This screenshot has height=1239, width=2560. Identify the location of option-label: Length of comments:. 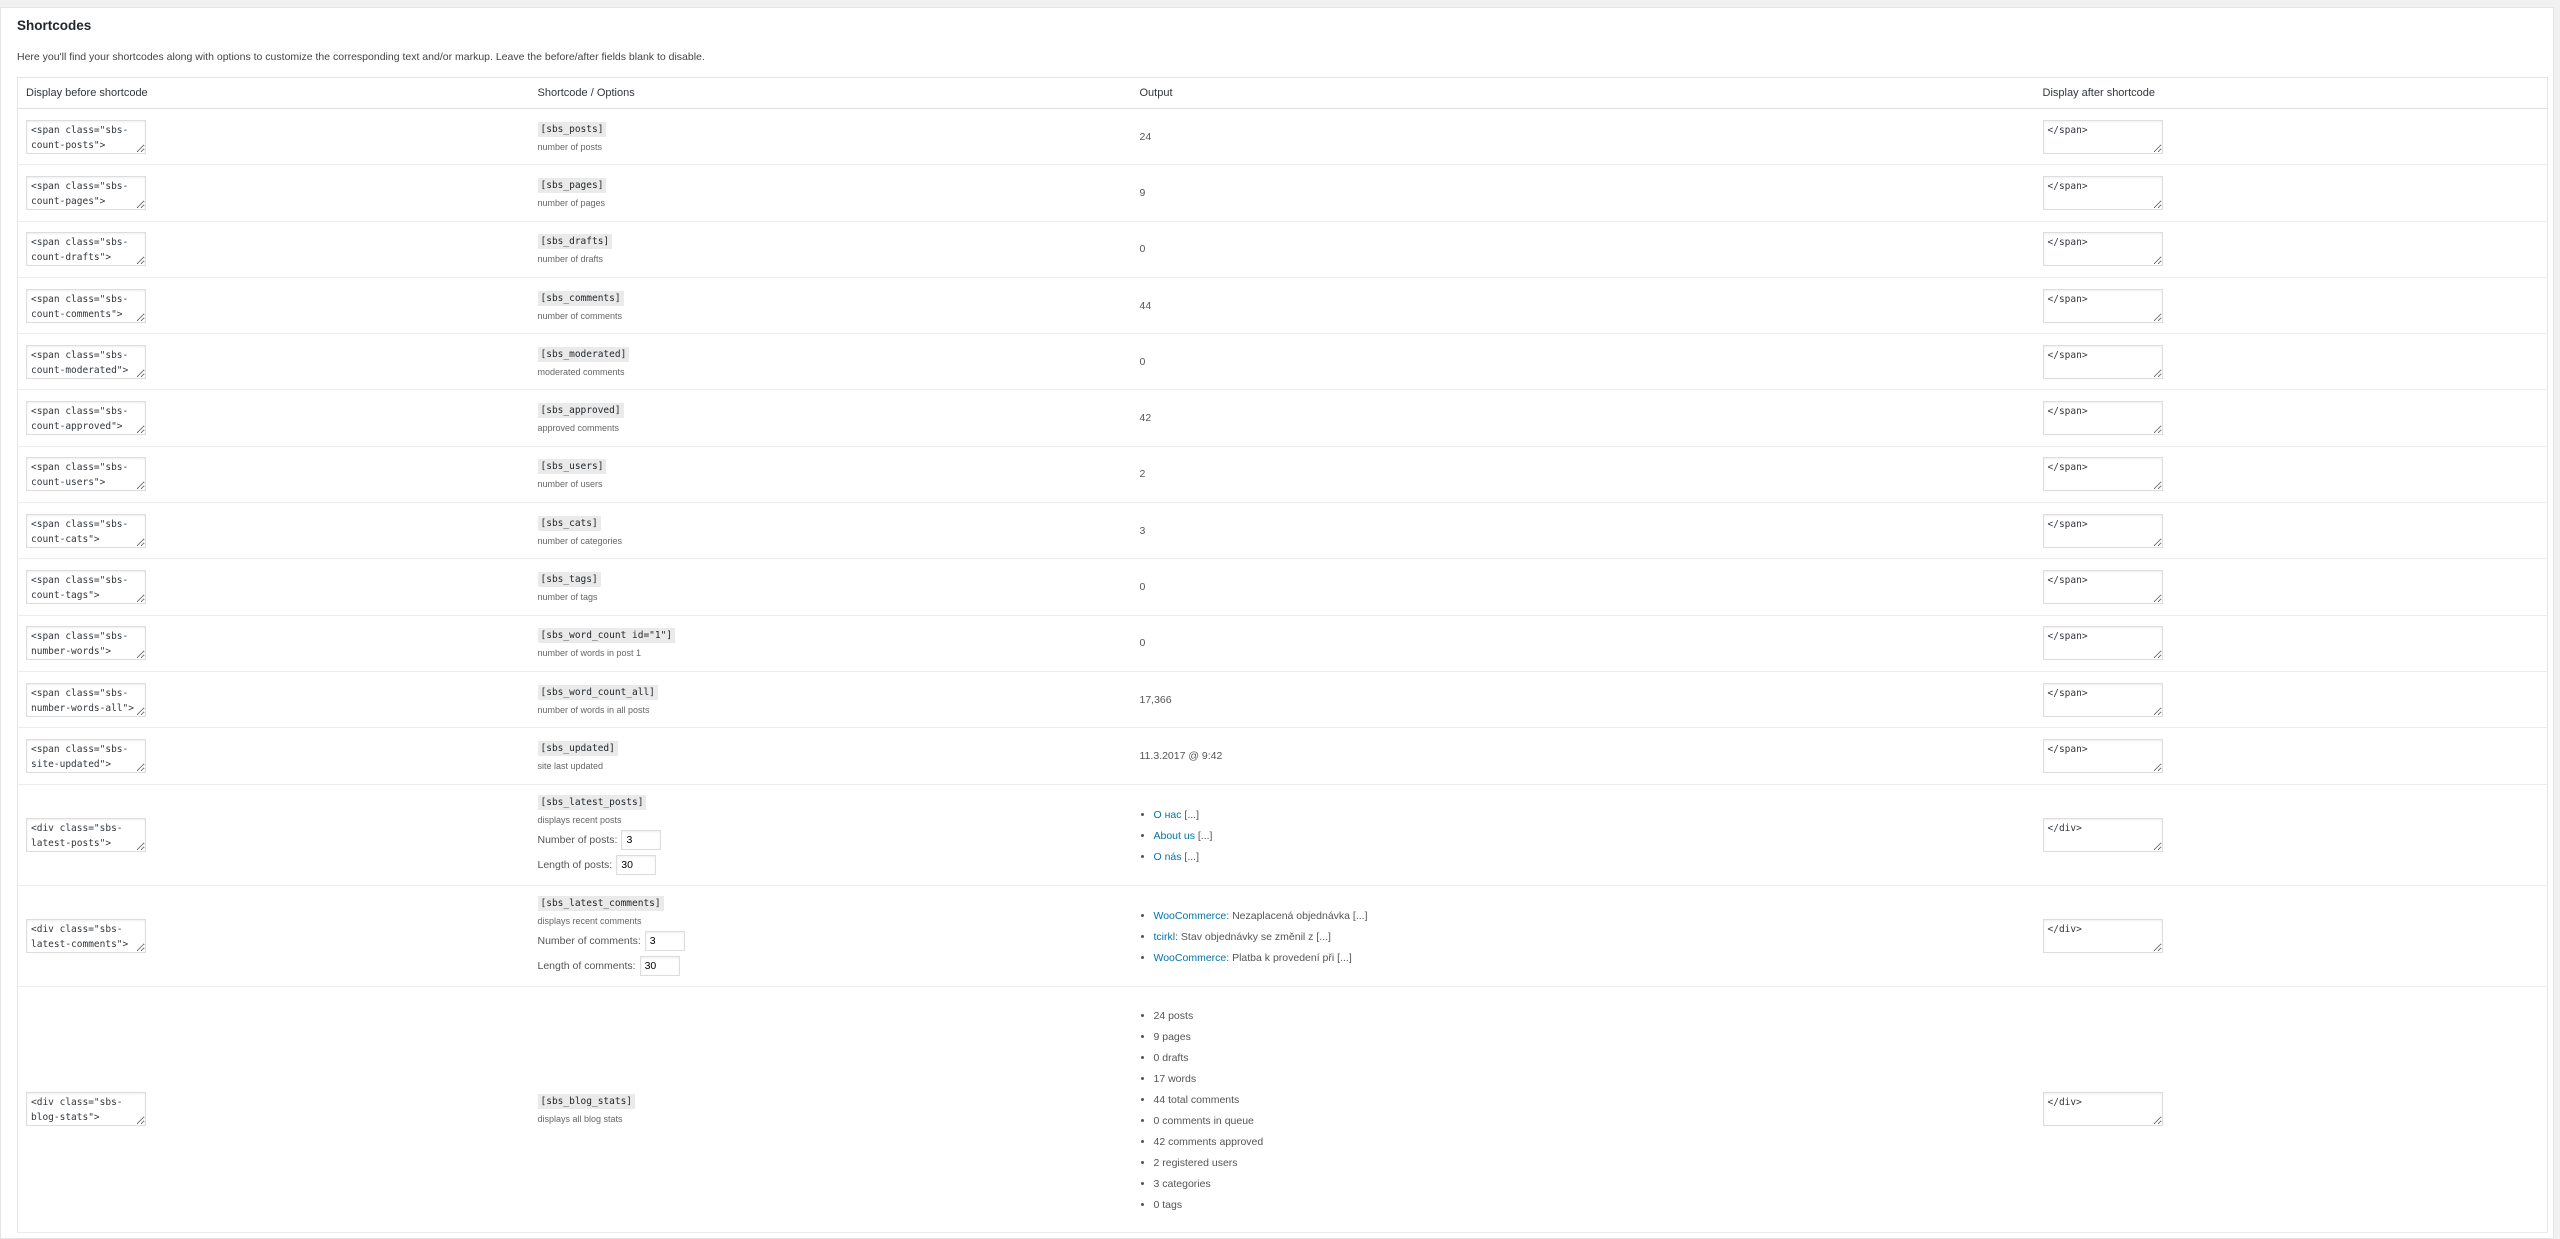
(586, 965).